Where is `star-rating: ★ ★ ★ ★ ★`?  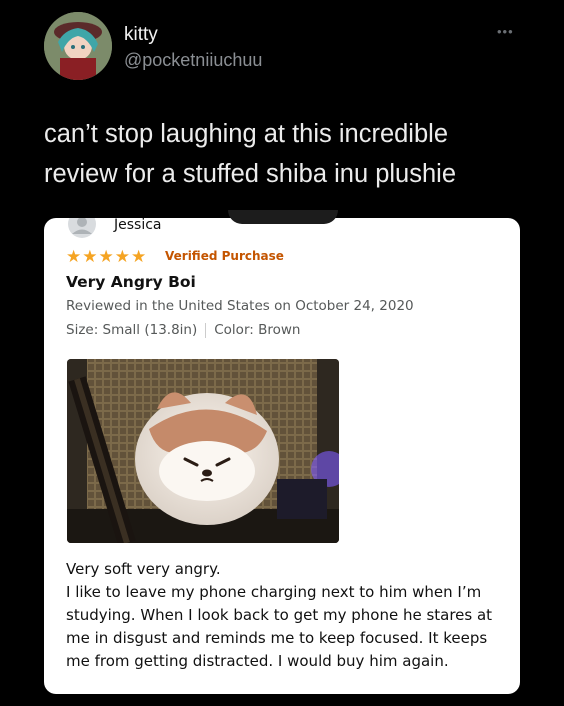 star-rating: ★ ★ ★ ★ ★ is located at coordinates (106, 257).